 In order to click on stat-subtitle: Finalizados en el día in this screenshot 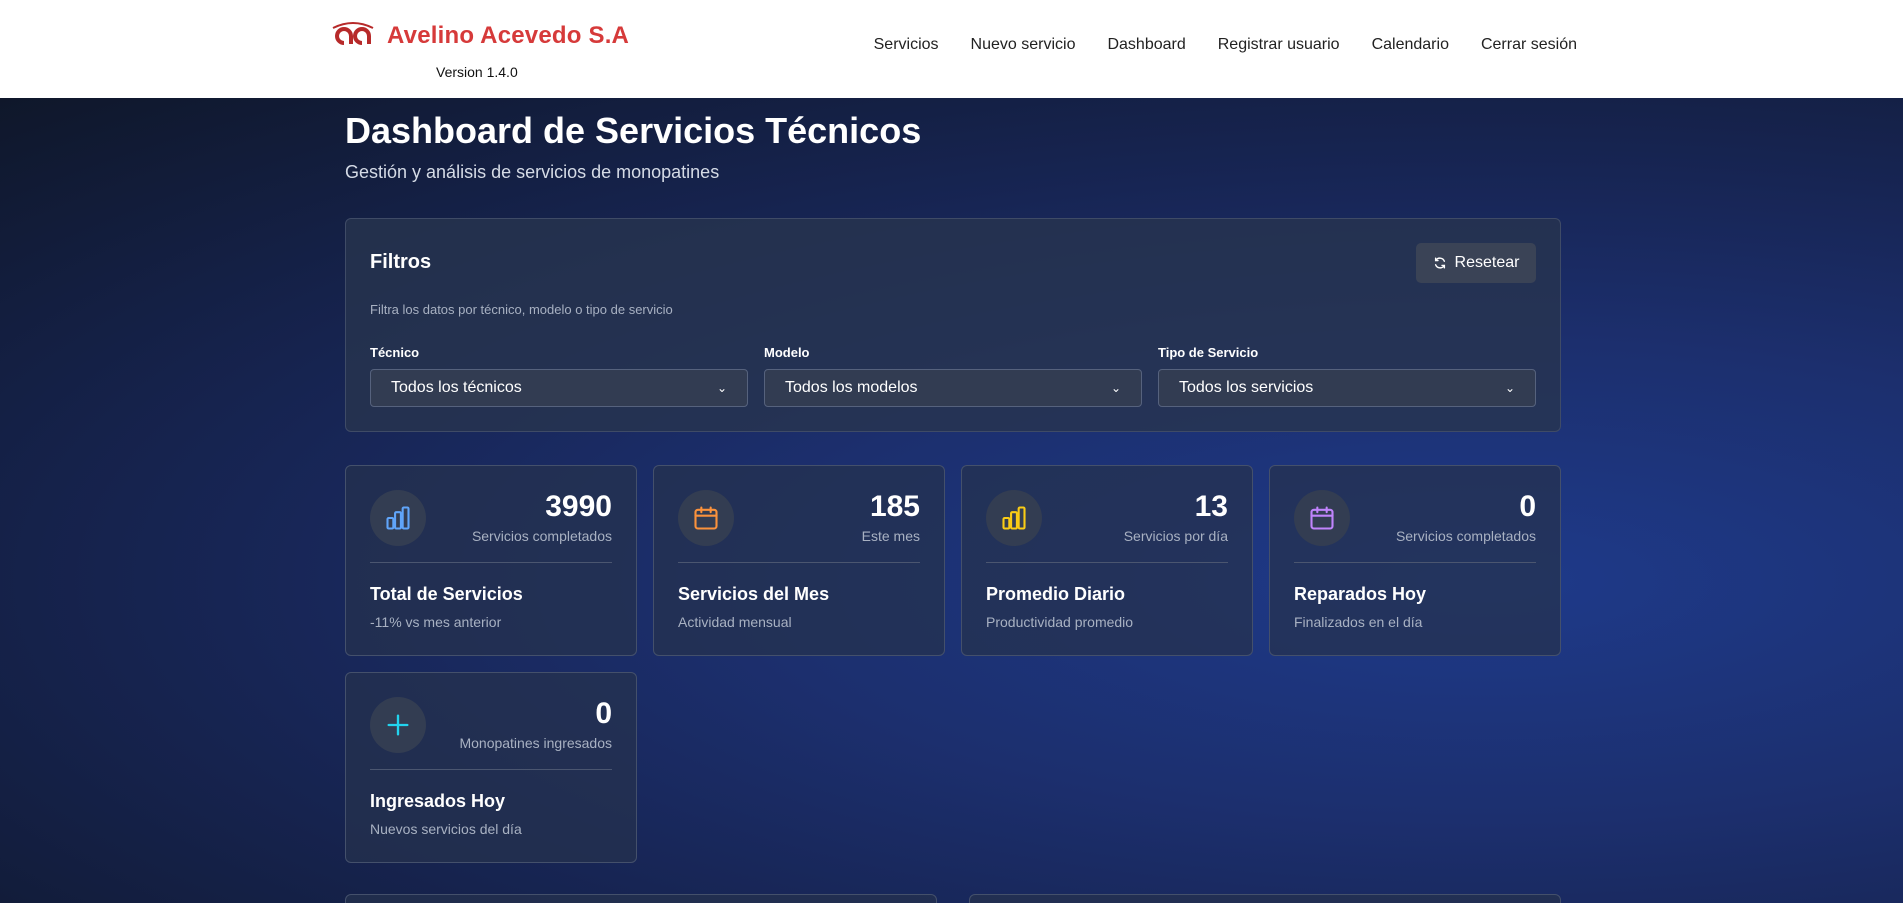, I will do `click(1358, 622)`.